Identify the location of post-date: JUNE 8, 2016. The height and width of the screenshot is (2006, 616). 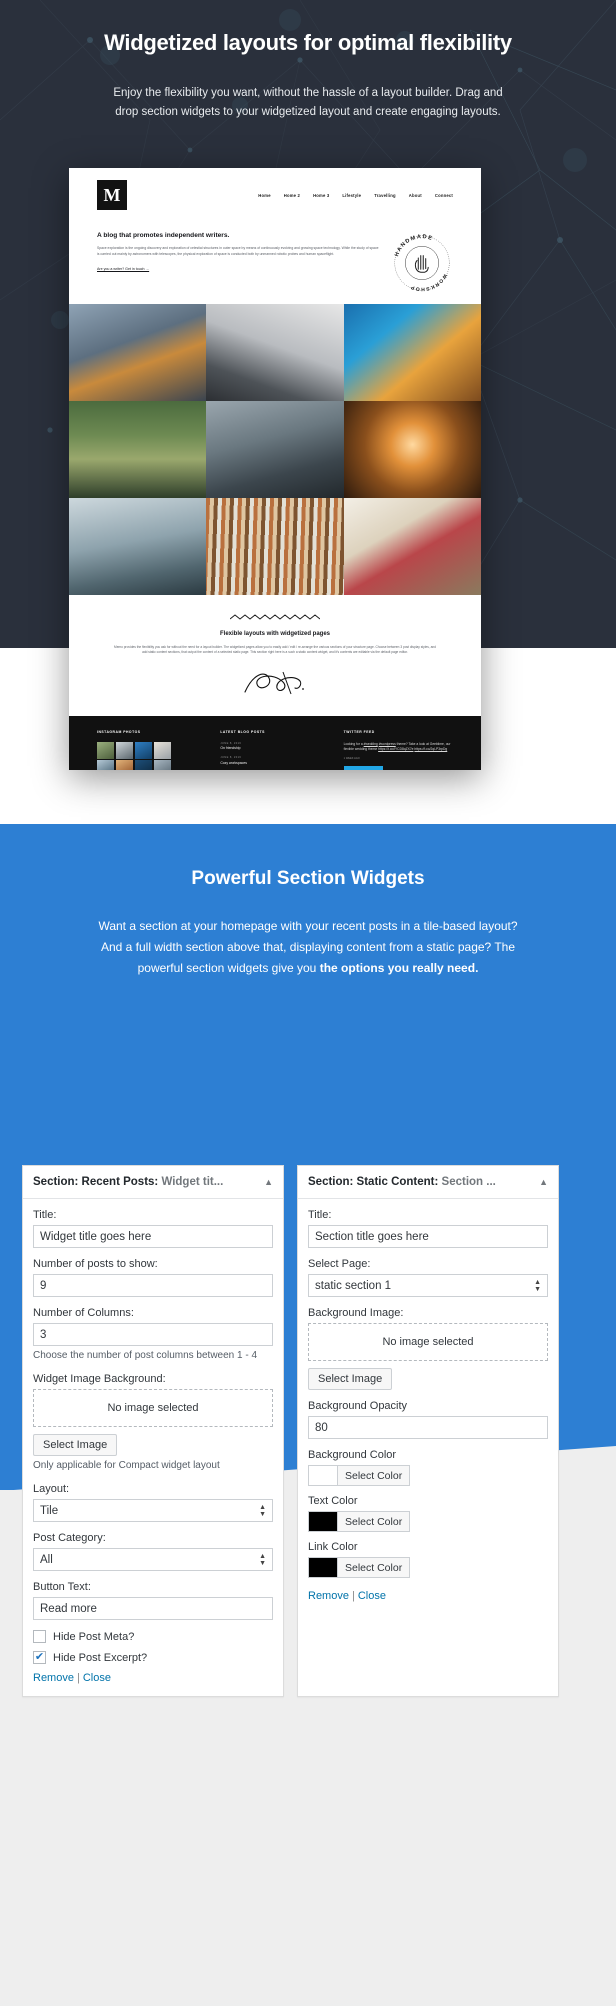
(231, 743).